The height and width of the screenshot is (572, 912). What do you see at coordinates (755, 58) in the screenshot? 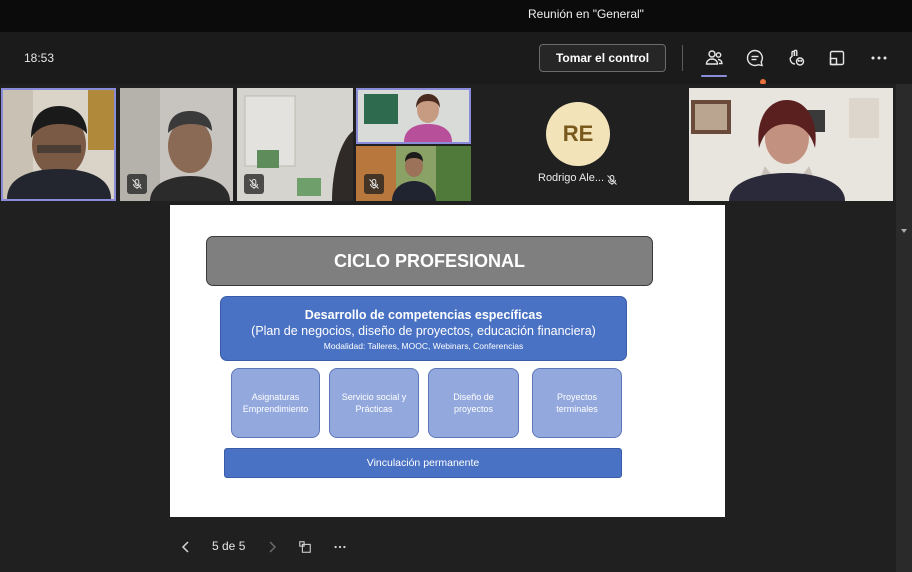
I see `chat-icon` at bounding box center [755, 58].